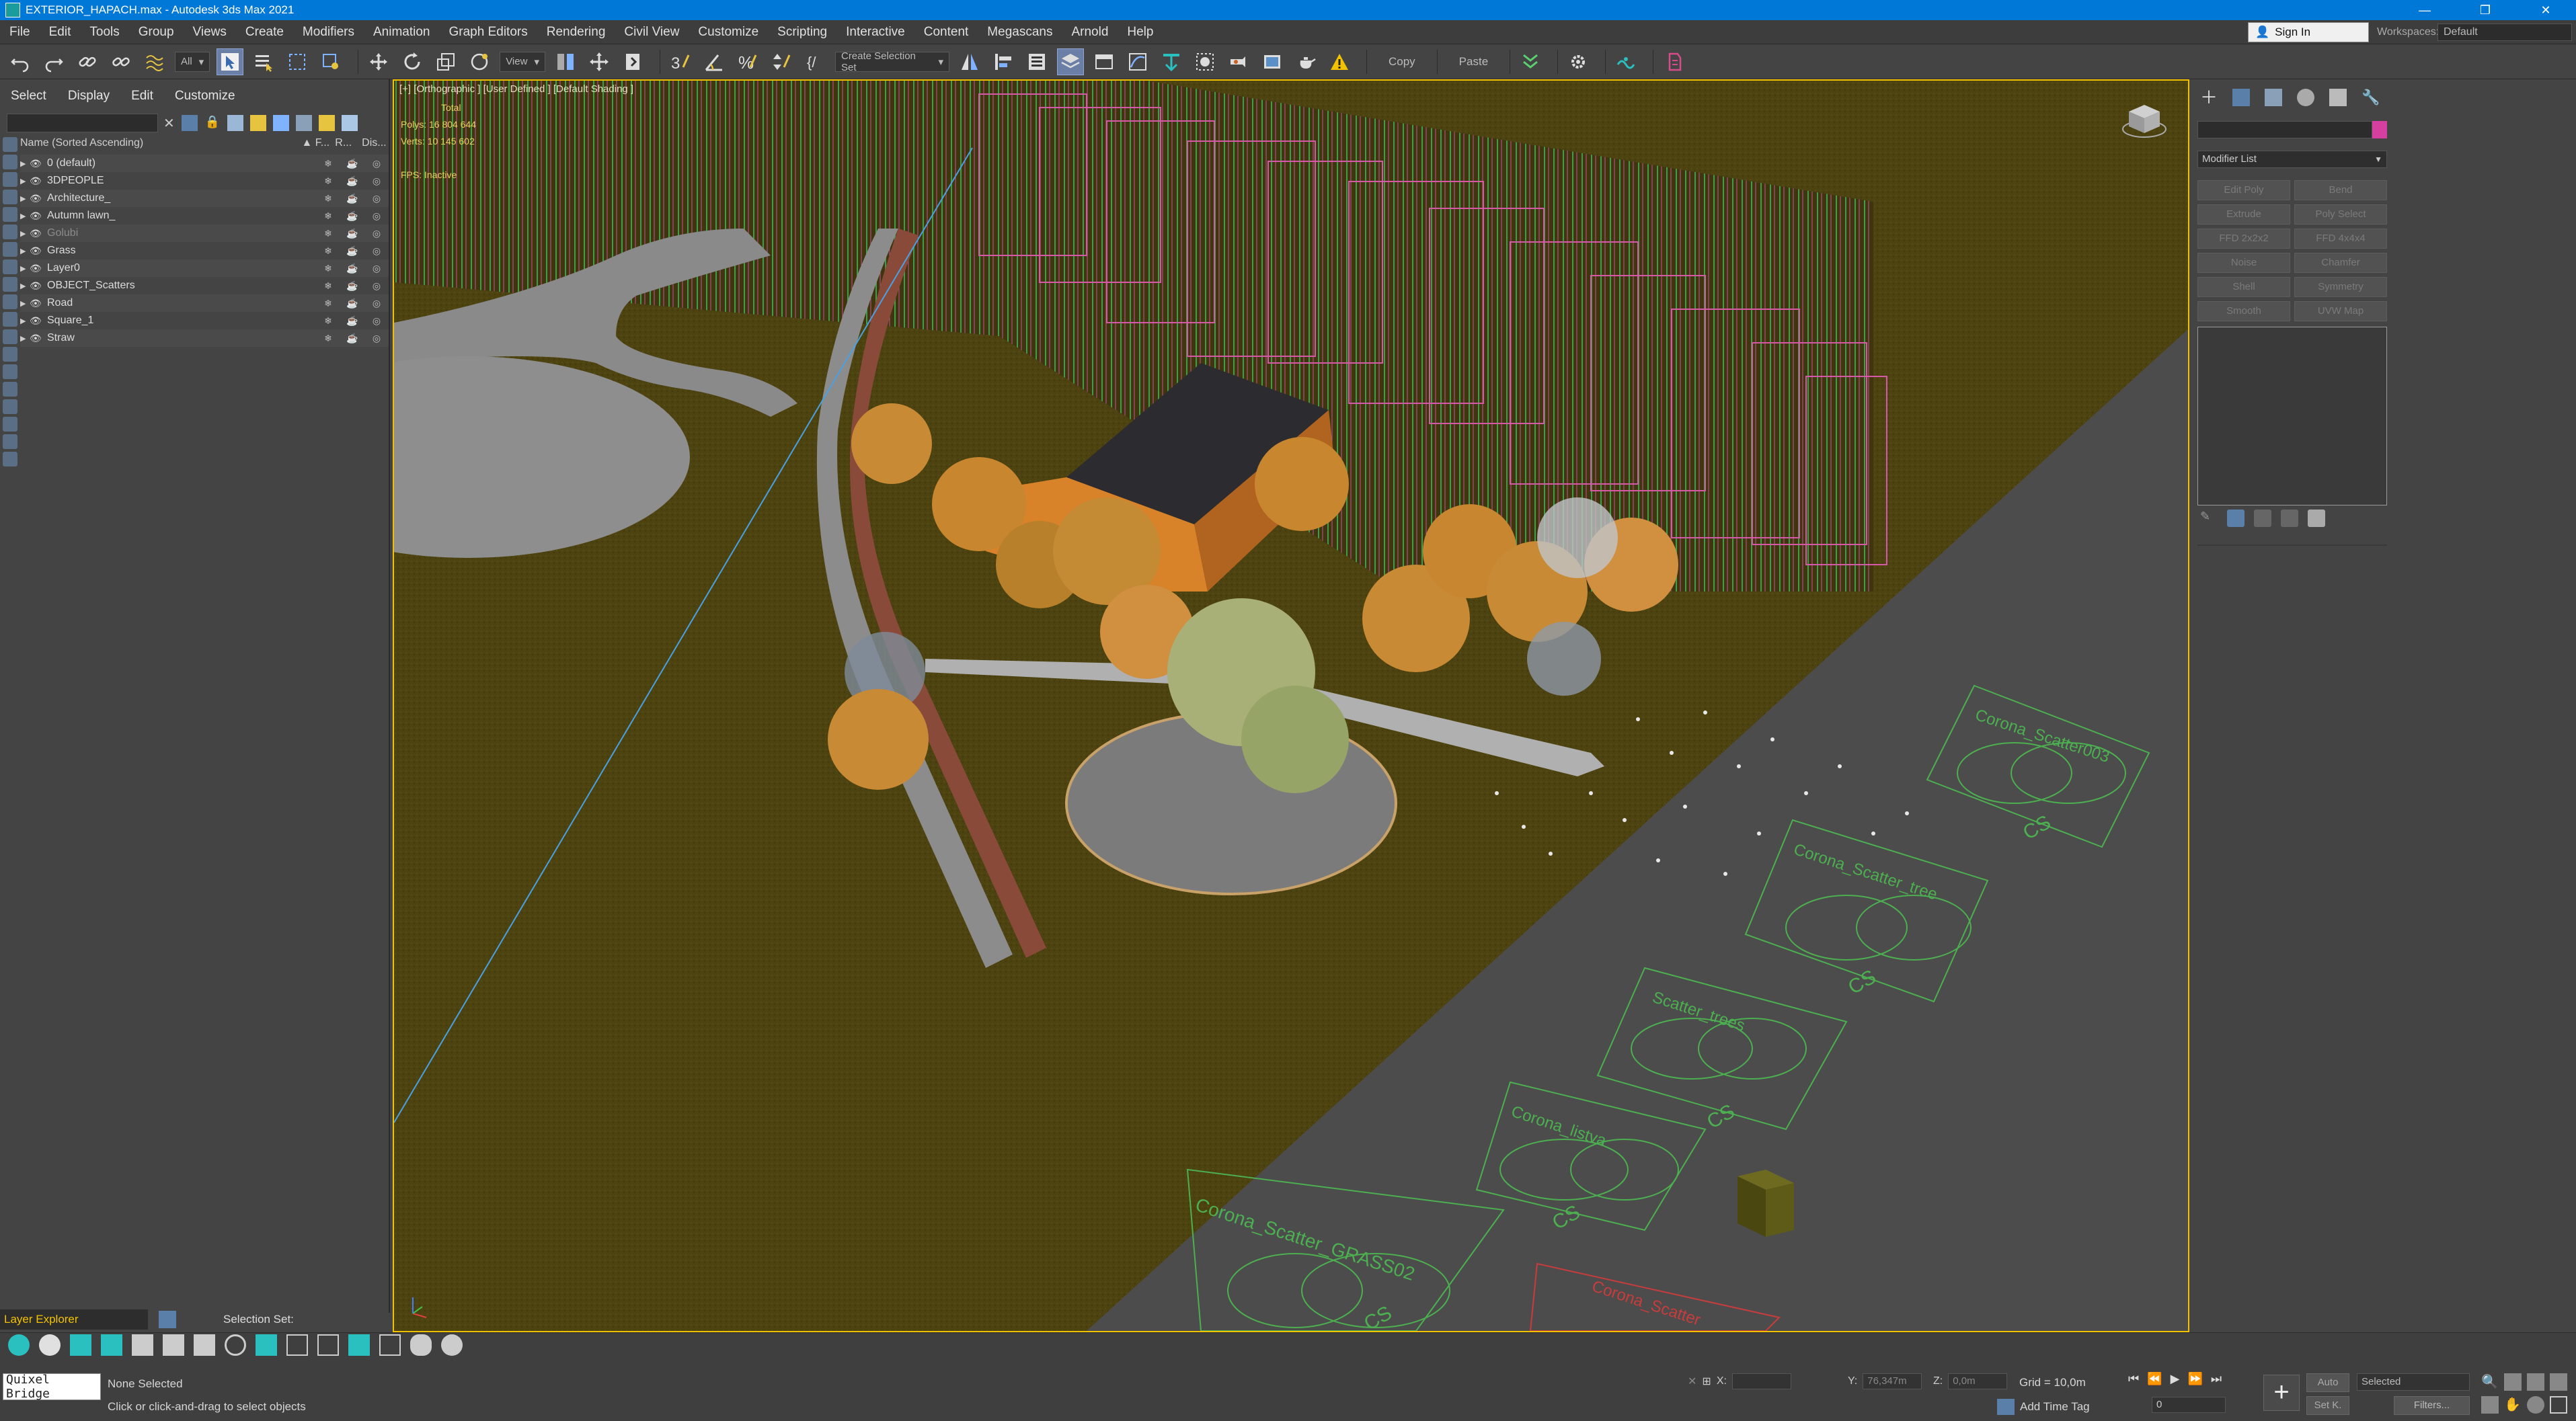  Describe the element at coordinates (19, 1345) in the screenshot. I see `maxscript-icon` at that location.